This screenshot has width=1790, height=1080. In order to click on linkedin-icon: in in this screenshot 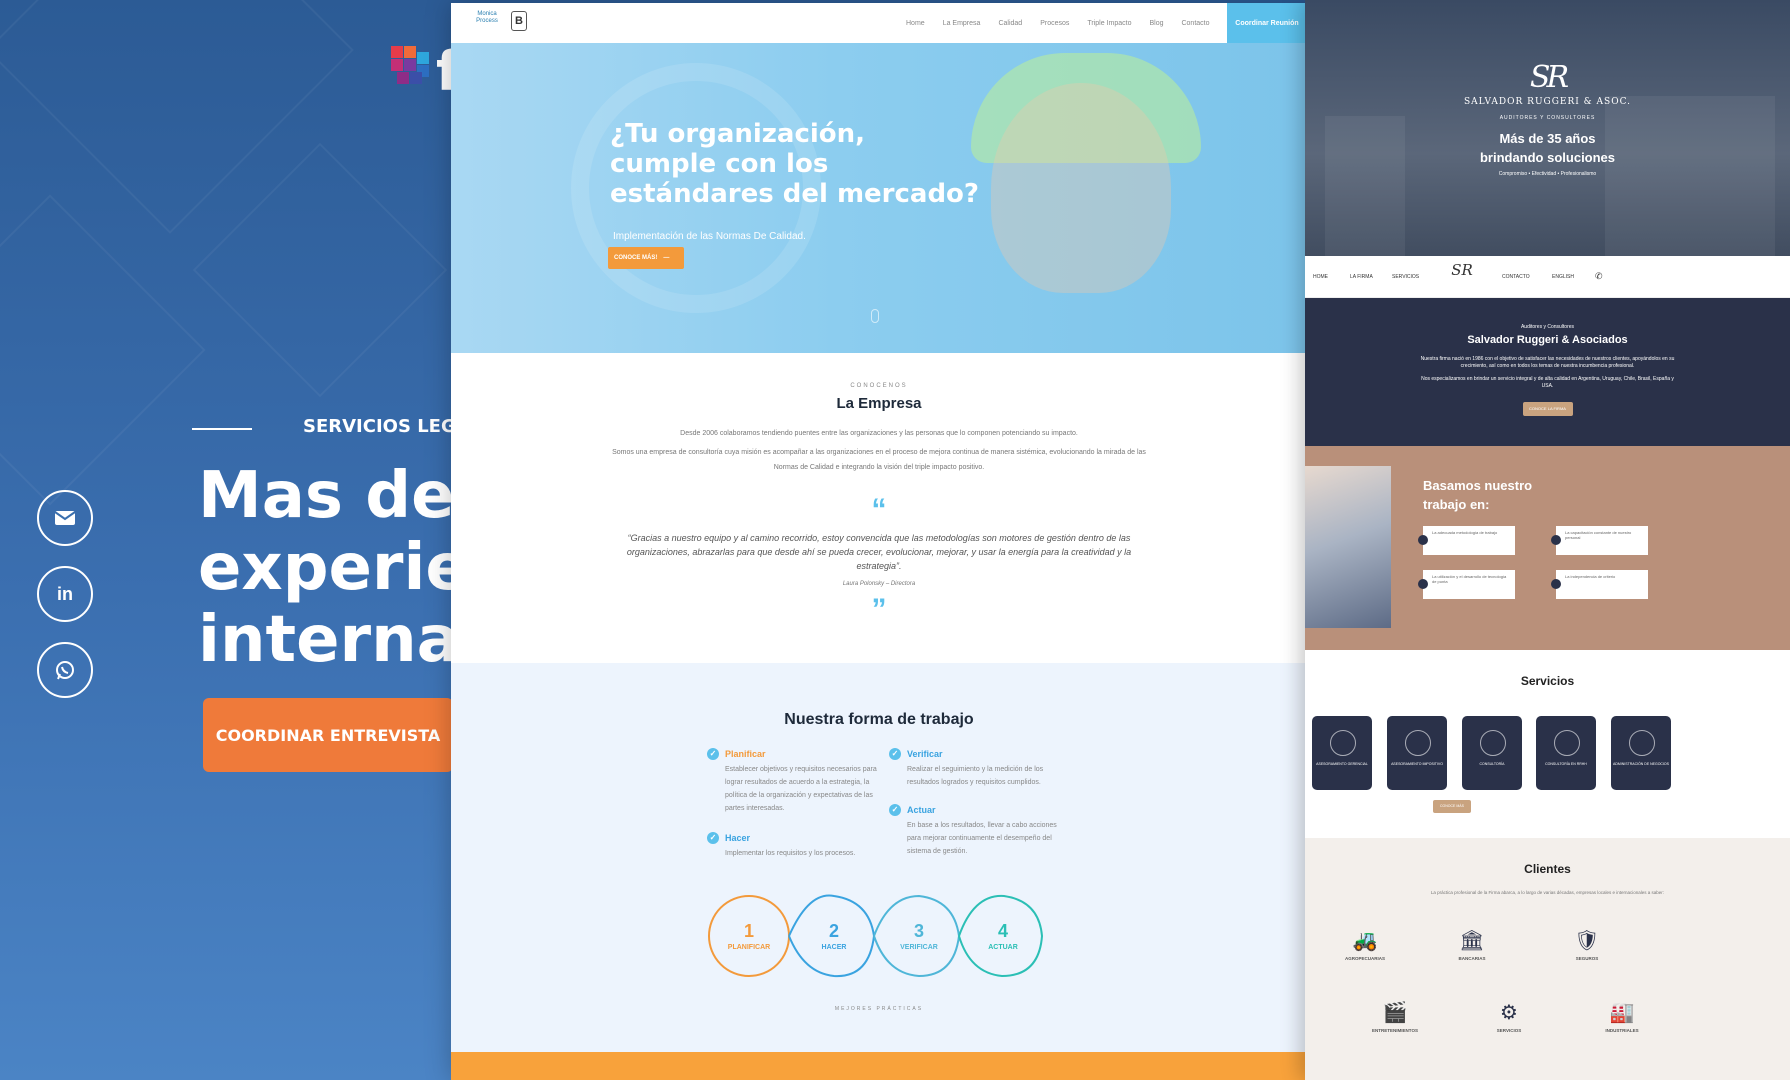, I will do `click(65, 593)`.